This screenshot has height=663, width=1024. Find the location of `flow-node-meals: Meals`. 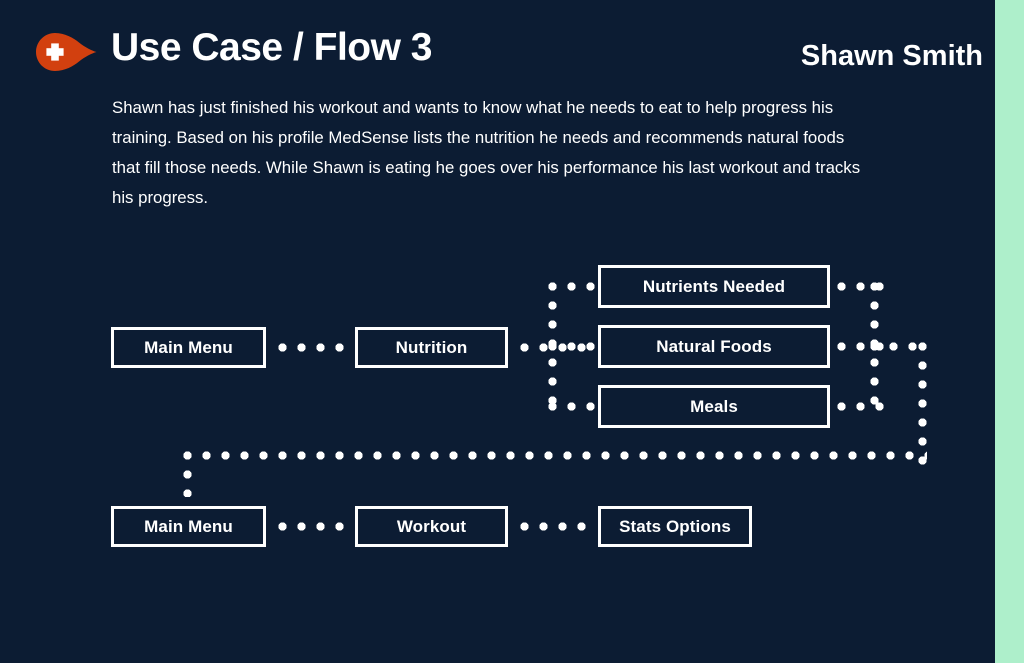

flow-node-meals: Meals is located at coordinates (714, 406).